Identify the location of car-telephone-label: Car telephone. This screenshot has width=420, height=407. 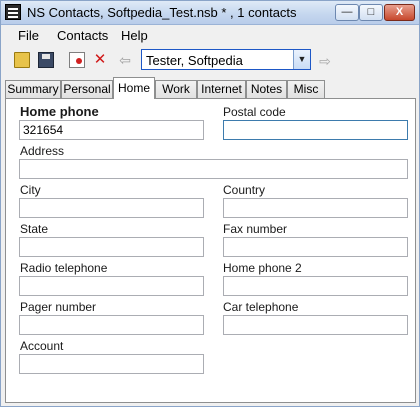
(261, 307).